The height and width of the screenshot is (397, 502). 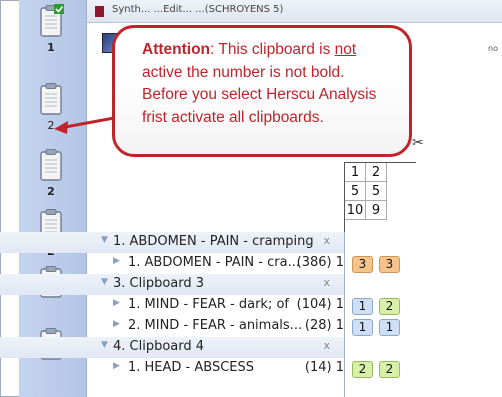 What do you see at coordinates (243, 72) in the screenshot?
I see `callout-line-2: active the number is not bold.` at bounding box center [243, 72].